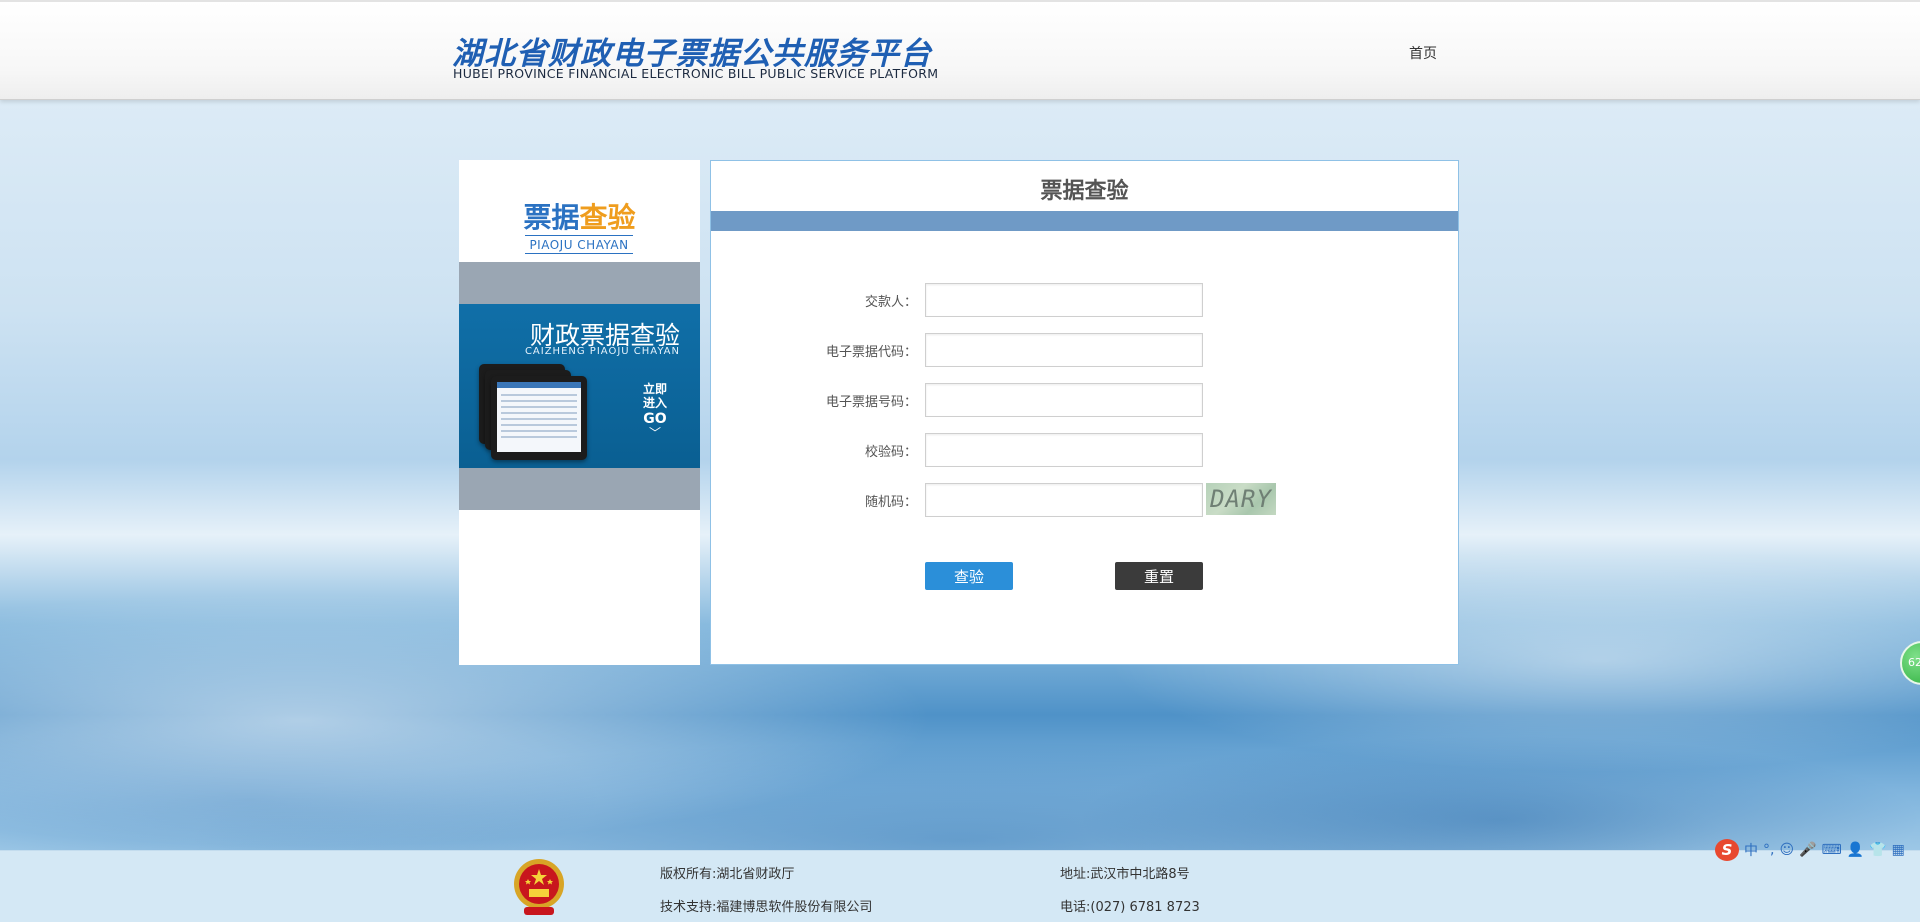  Describe the element at coordinates (1786, 850) in the screenshot. I see `ime-emoji-icon: ☺` at that location.